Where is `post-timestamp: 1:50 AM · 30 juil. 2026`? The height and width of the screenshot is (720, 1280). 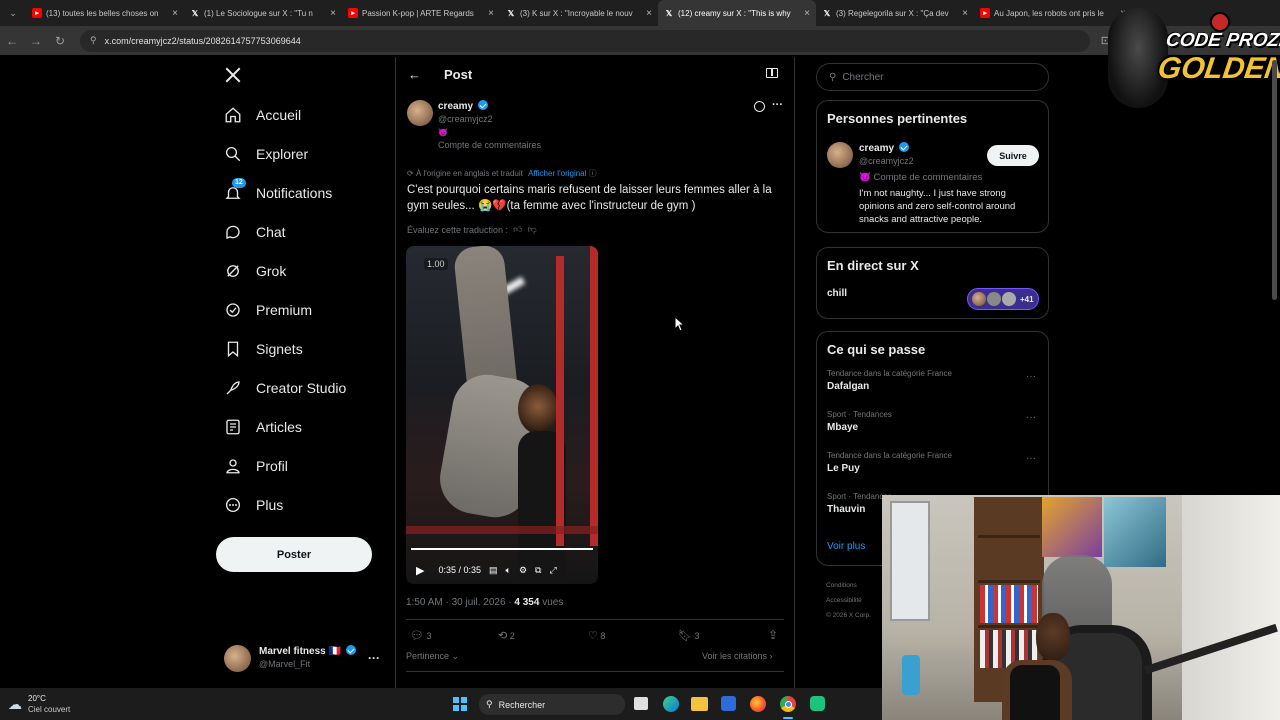 post-timestamp: 1:50 AM · 30 juil. 2026 is located at coordinates (456, 602).